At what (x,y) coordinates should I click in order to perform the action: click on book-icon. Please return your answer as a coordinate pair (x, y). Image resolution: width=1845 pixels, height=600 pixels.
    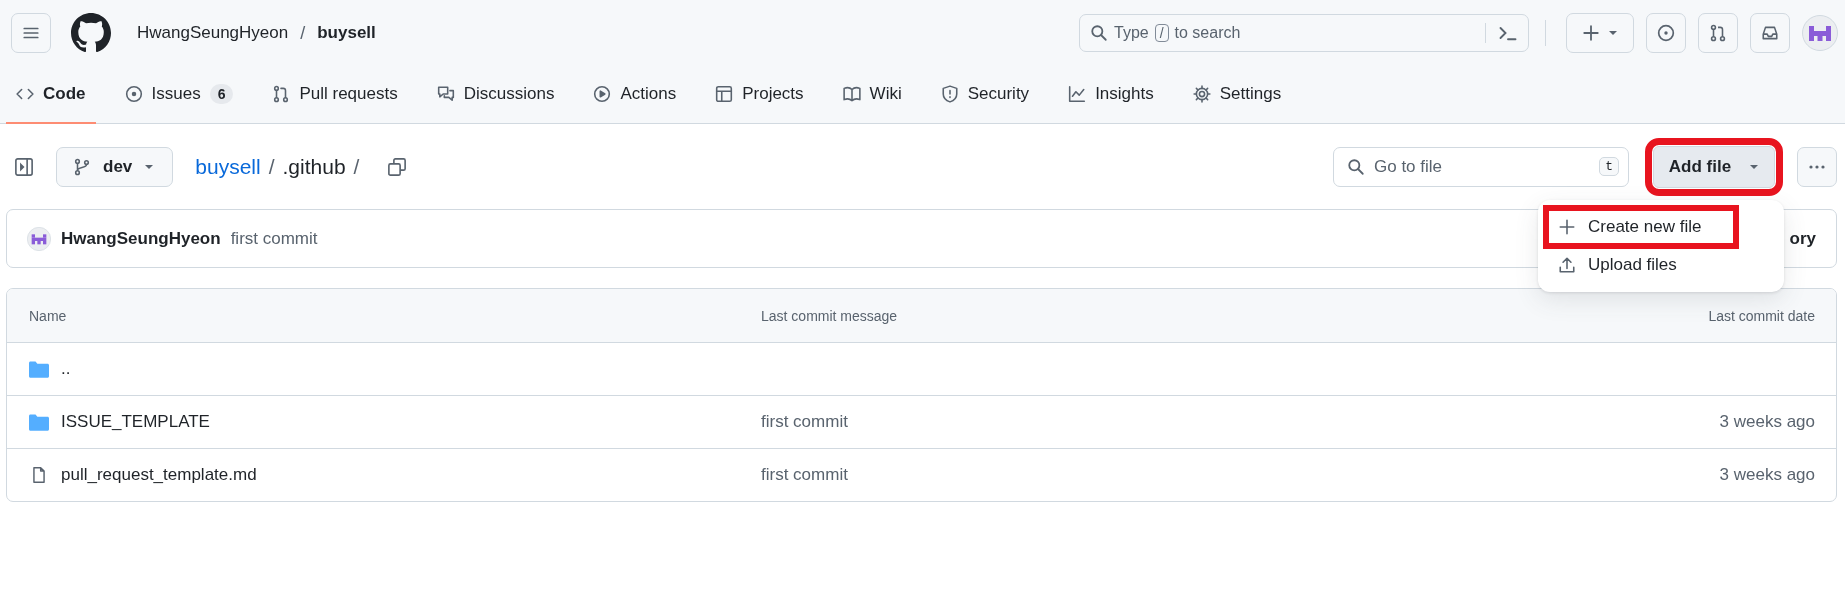
    Looking at the image, I should click on (851, 94).